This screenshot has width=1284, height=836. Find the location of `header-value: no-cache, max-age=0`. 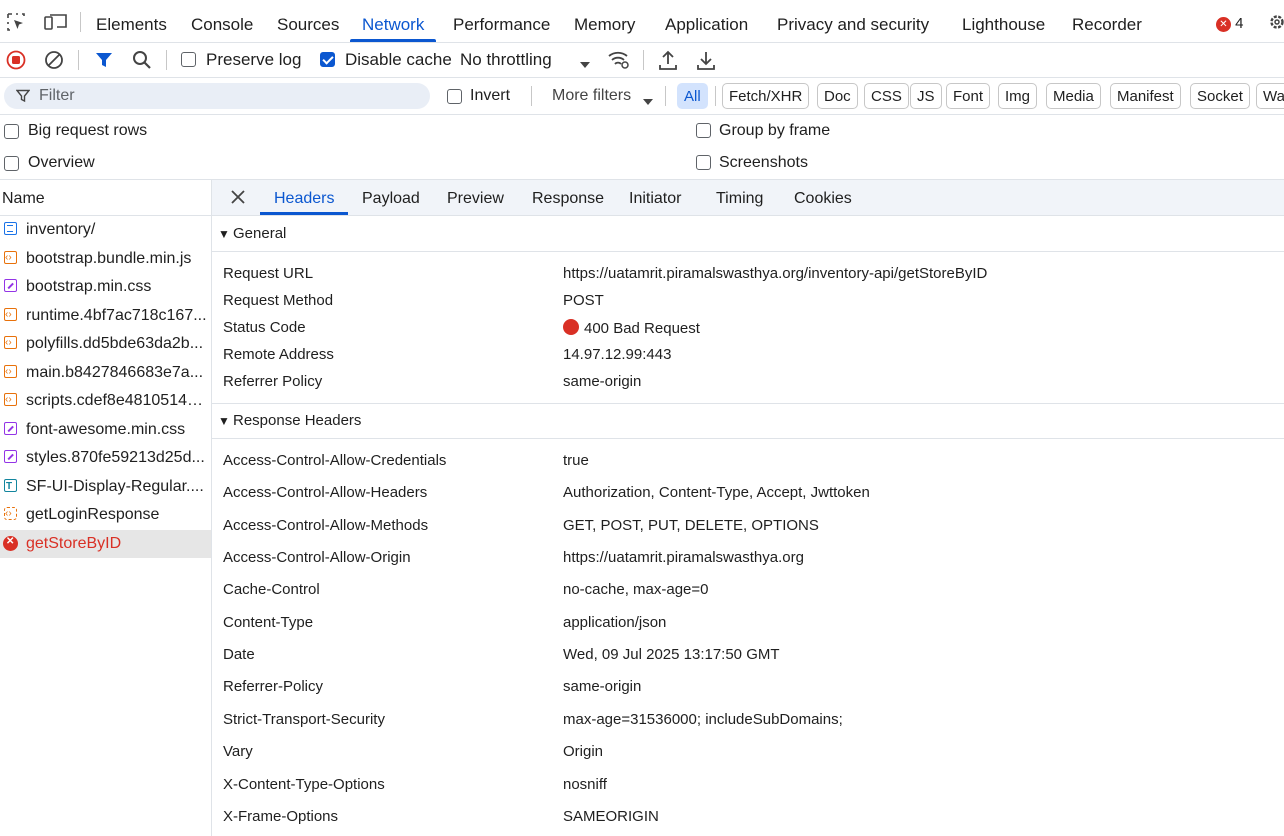

header-value: no-cache, max-age=0 is located at coordinates (636, 589).